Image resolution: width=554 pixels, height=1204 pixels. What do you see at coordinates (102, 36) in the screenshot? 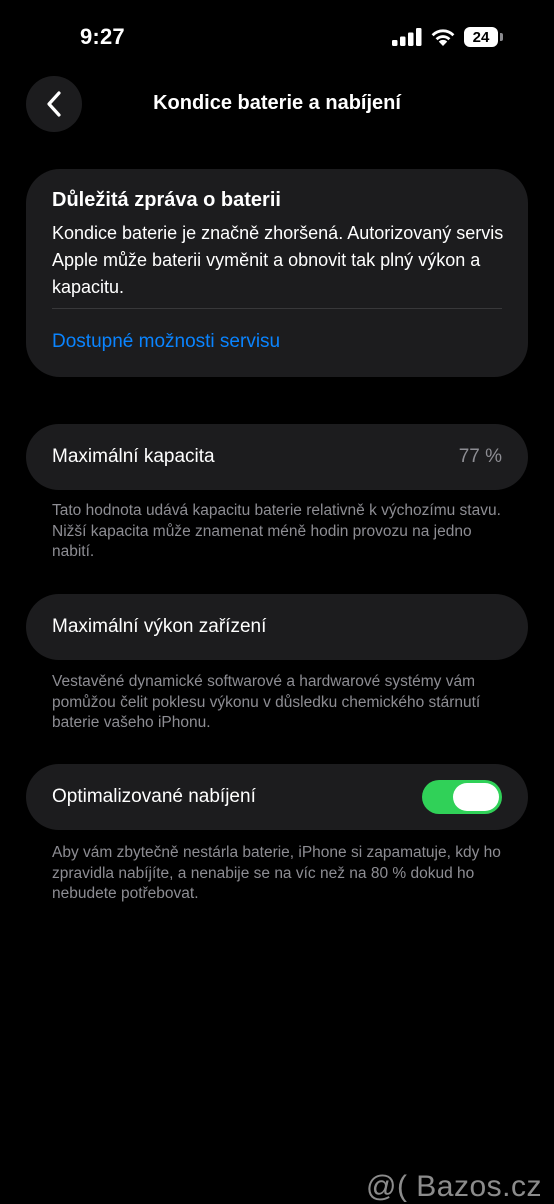
I see `status-time: 9:27` at bounding box center [102, 36].